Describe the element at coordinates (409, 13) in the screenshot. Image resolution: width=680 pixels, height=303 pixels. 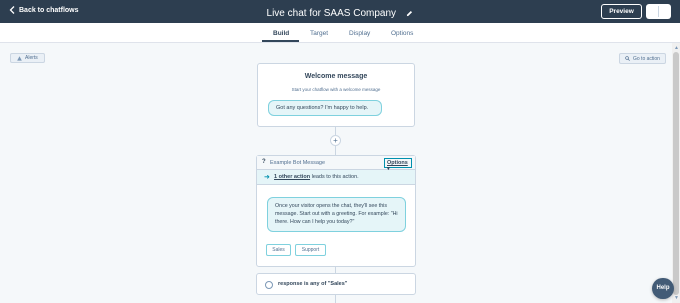
I see `pencil-edit-icon` at that location.